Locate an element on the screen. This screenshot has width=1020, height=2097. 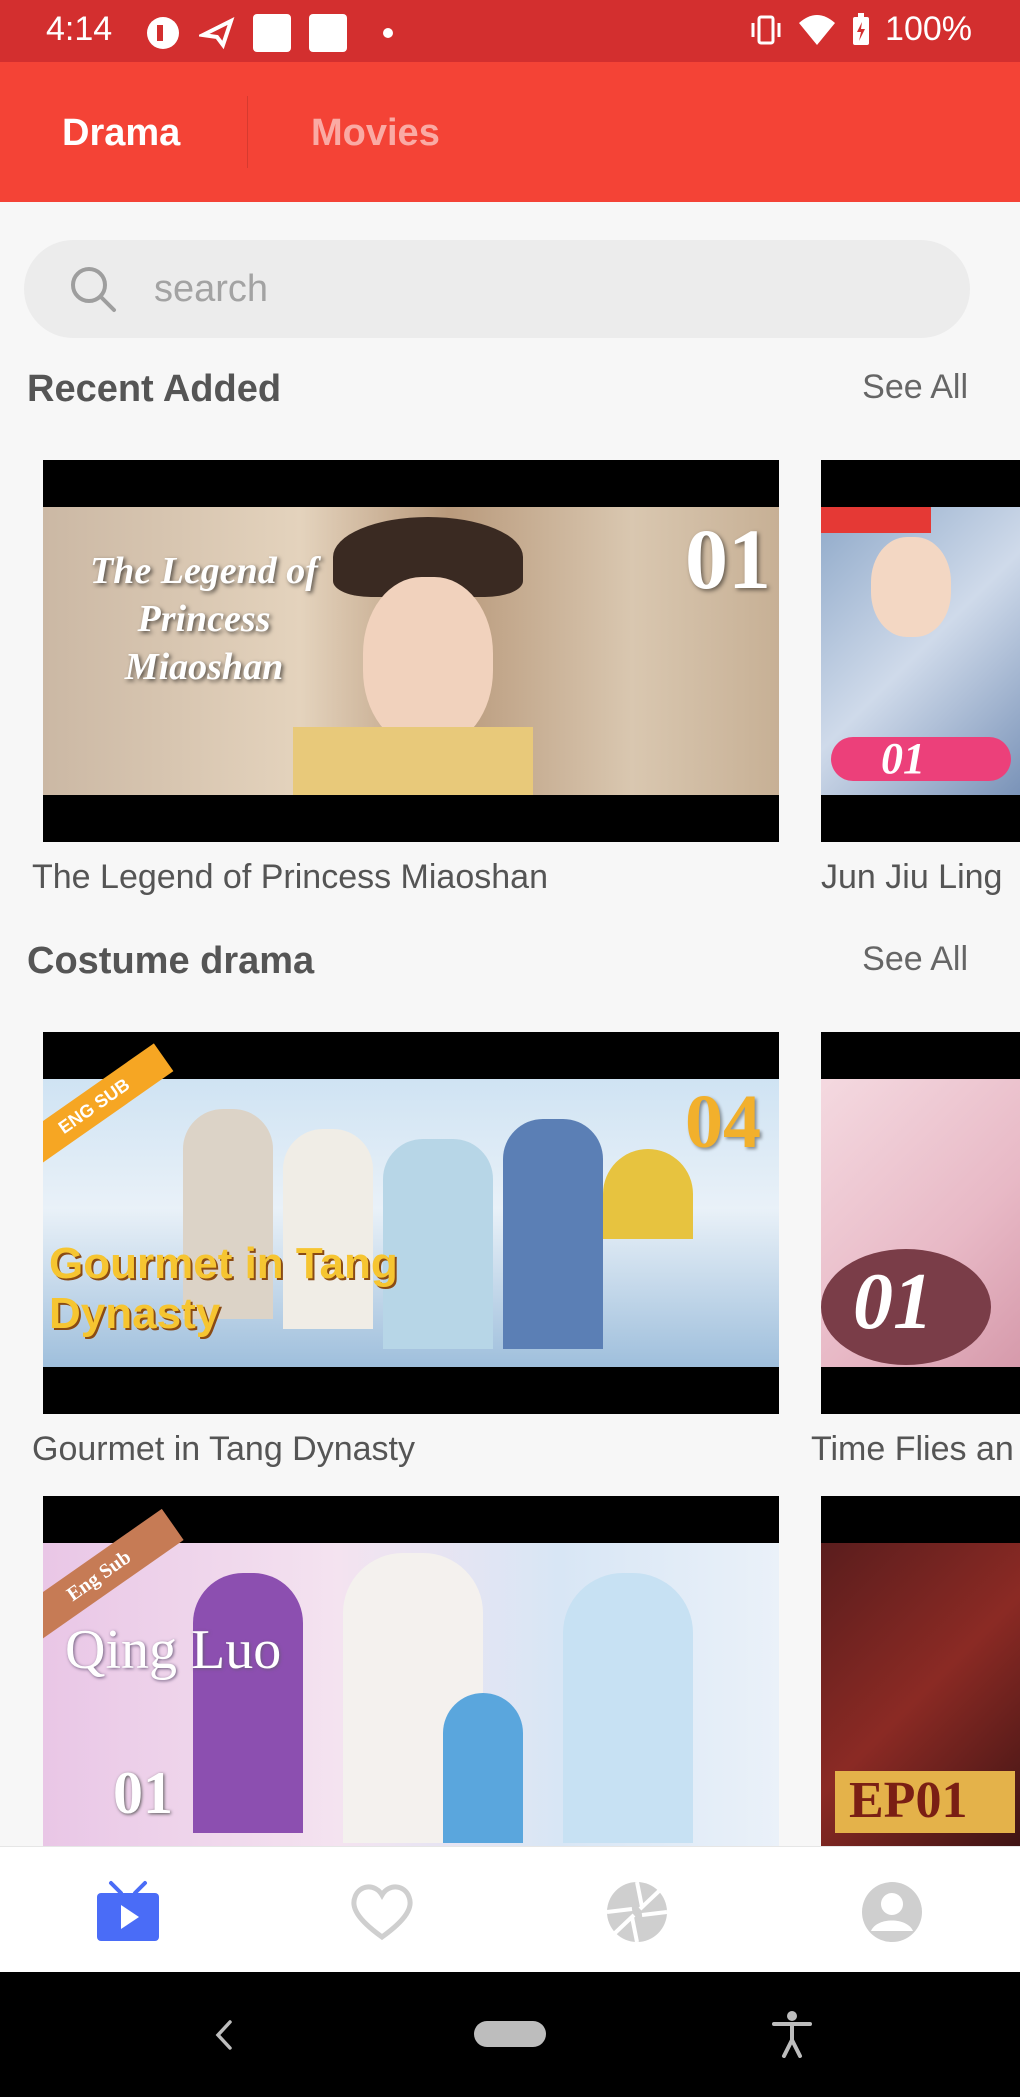
search-bar is located at coordinates (497, 289).